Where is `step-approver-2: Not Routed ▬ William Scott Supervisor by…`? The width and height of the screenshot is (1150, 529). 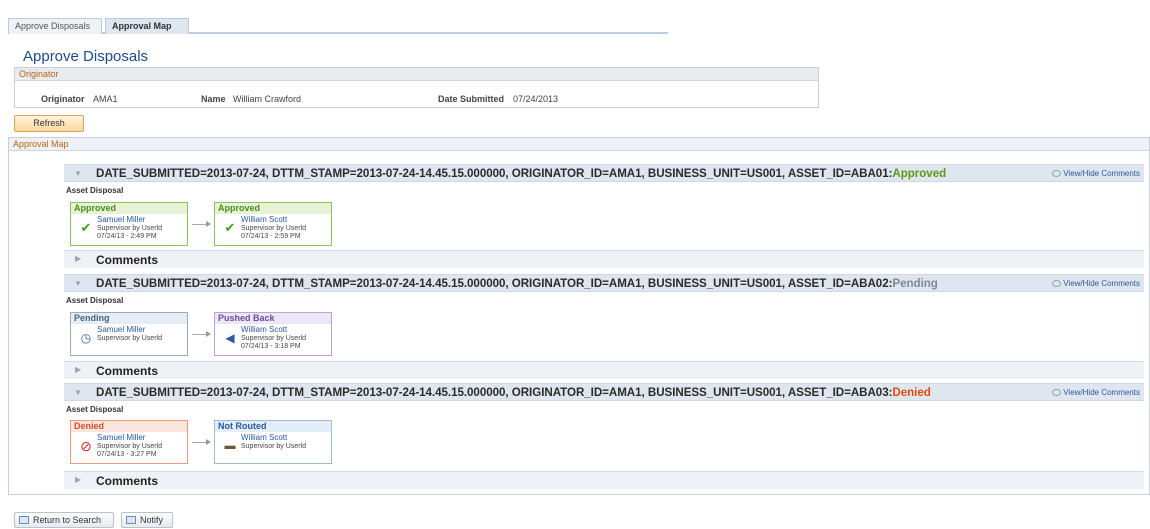 step-approver-2: Not Routed ▬ William Scott Supervisor by… is located at coordinates (273, 442).